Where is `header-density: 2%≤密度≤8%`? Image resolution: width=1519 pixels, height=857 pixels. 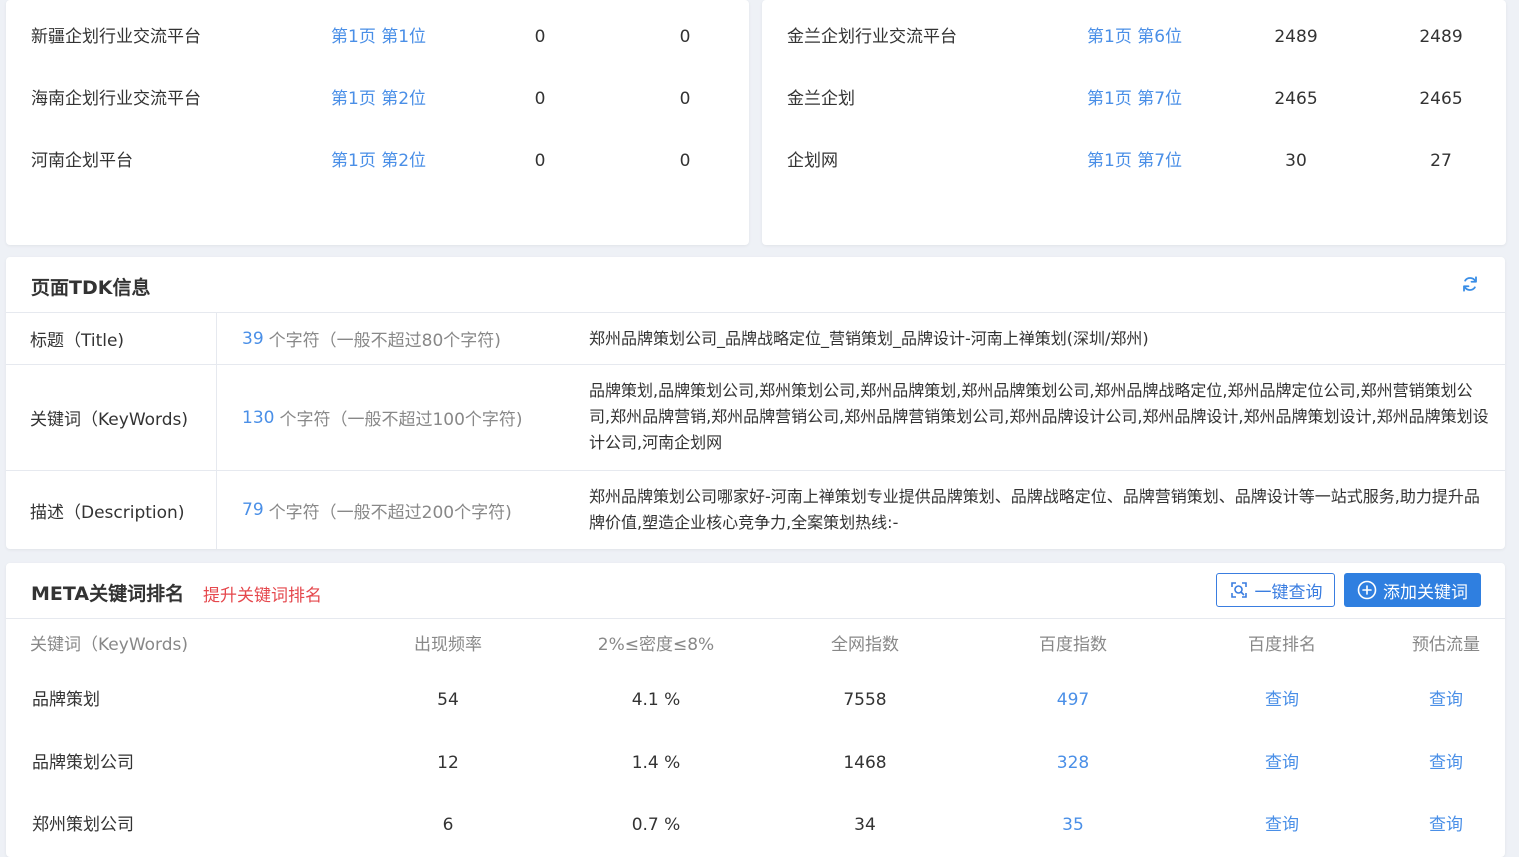 header-density: 2%≤密度≤8% is located at coordinates (656, 645).